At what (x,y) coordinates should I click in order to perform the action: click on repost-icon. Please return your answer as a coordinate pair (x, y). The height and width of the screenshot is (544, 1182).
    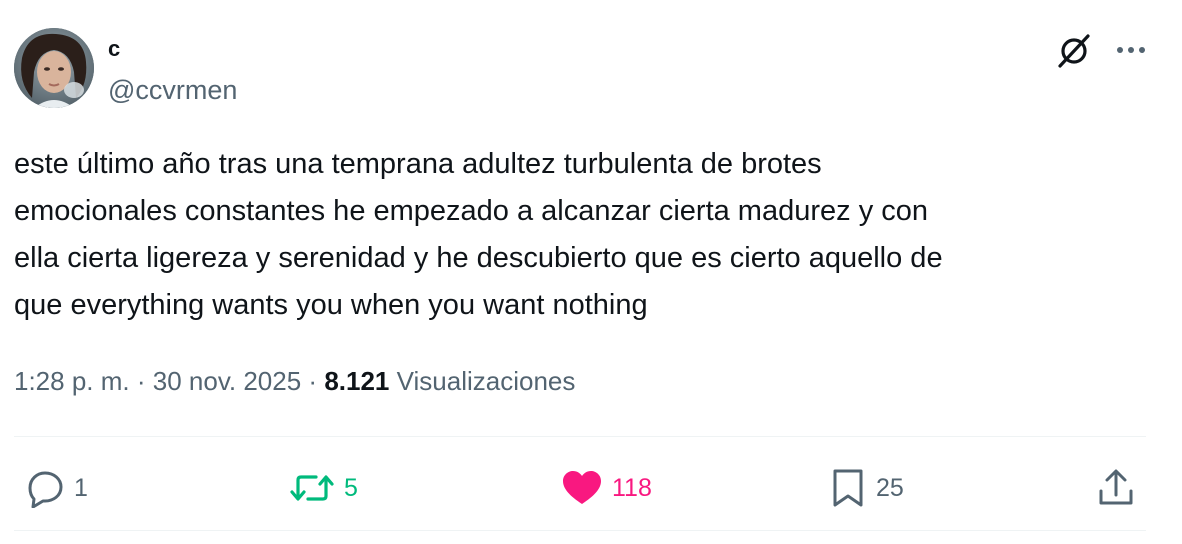
    Looking at the image, I should click on (312, 488).